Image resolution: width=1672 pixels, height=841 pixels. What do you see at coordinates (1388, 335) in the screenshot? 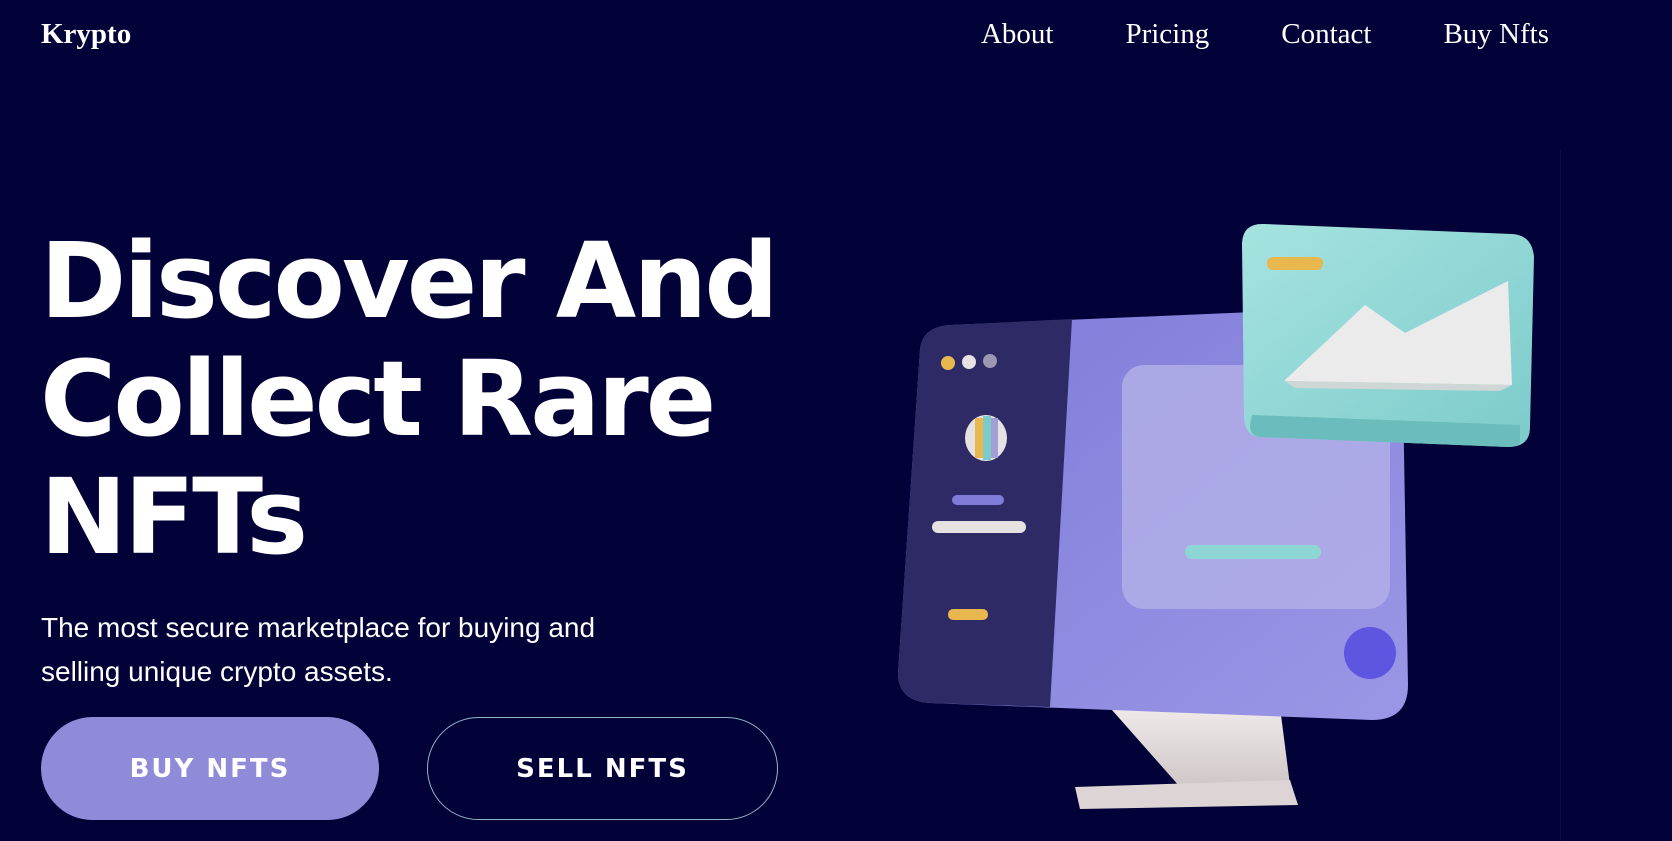
I see `image-card` at bounding box center [1388, 335].